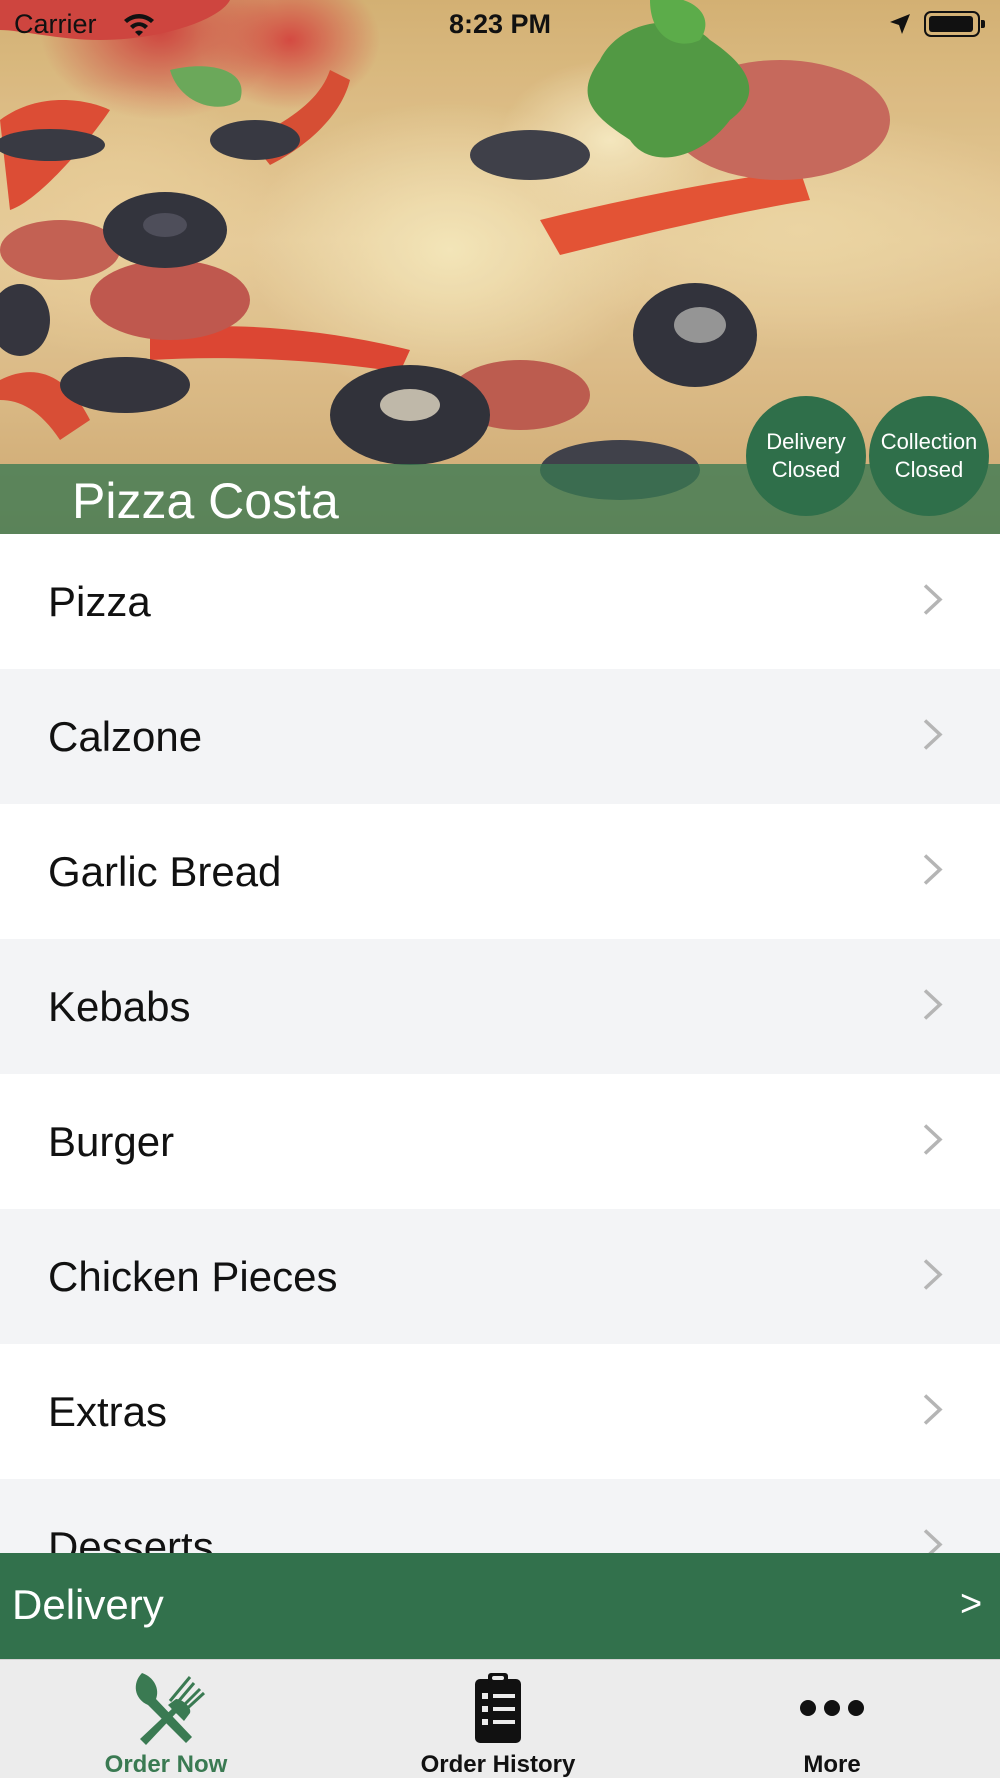 The height and width of the screenshot is (1778, 1000). What do you see at coordinates (832, 1708) in the screenshot?
I see `more-dots-icon` at bounding box center [832, 1708].